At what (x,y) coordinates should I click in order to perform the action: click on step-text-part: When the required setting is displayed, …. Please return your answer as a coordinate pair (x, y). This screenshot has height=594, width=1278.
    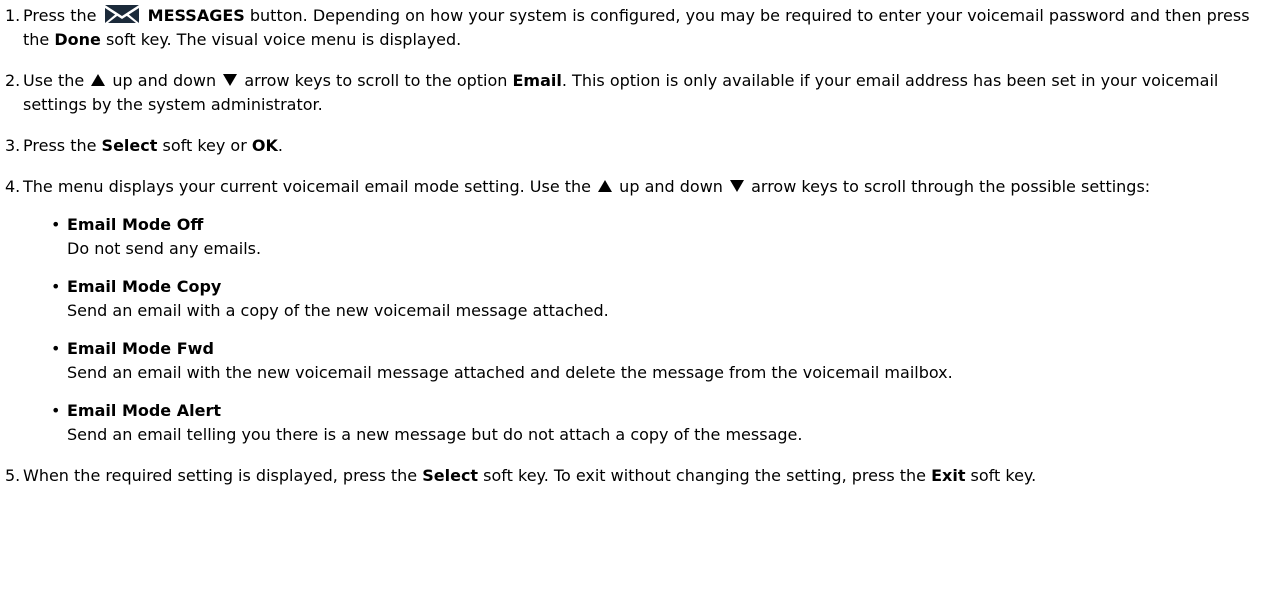
    Looking at the image, I should click on (223, 475).